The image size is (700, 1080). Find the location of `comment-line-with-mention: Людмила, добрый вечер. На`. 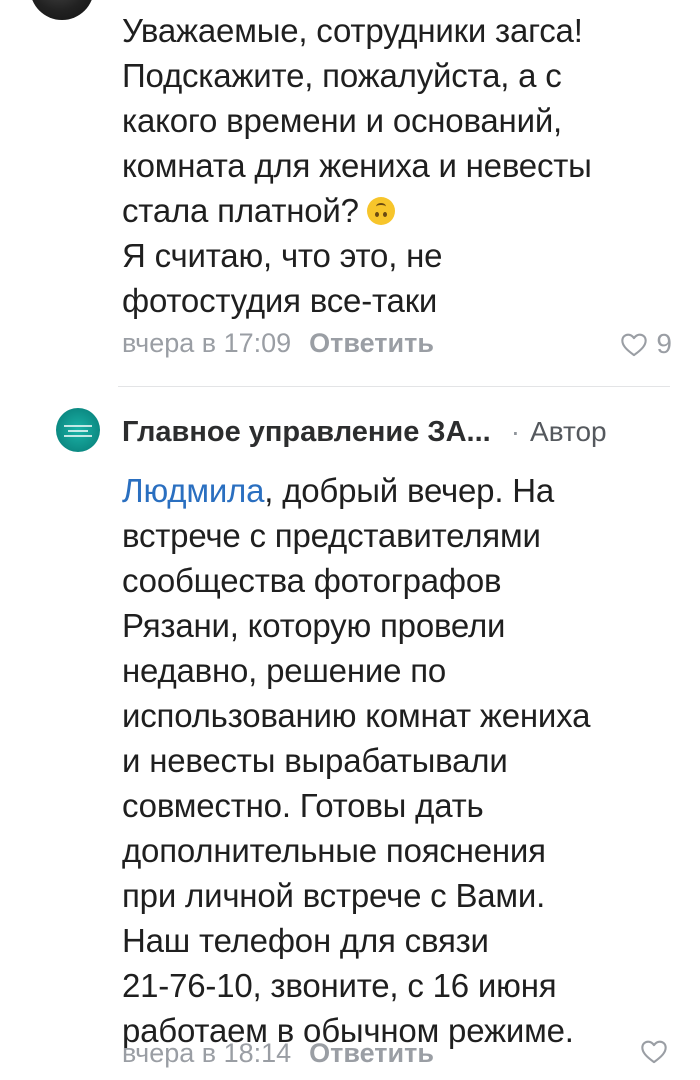

comment-line-with-mention: Людмила, добрый вечер. На is located at coordinates (402, 490).